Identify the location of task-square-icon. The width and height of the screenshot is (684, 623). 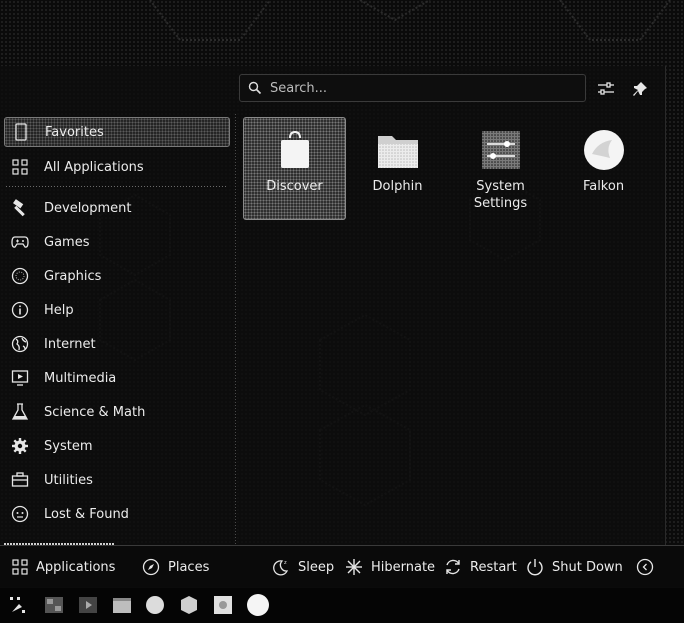
(223, 605).